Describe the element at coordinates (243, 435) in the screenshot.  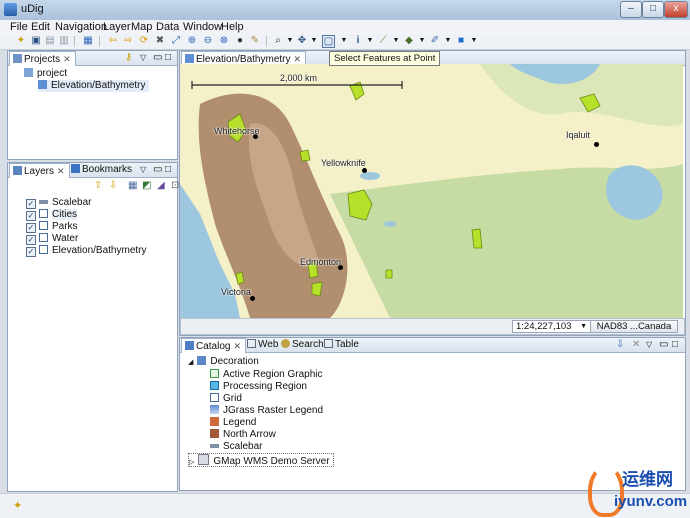
I see `catalog-item: North Arrow` at that location.